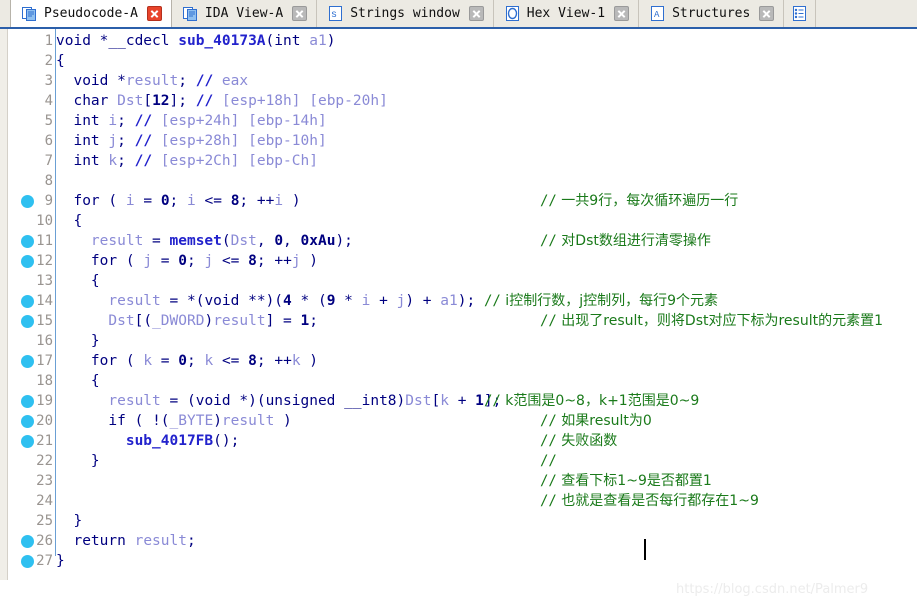  Describe the element at coordinates (486, 161) in the screenshot. I see `code-line: int k; // [esp+2Ch] [ebp-Ch]` at that location.